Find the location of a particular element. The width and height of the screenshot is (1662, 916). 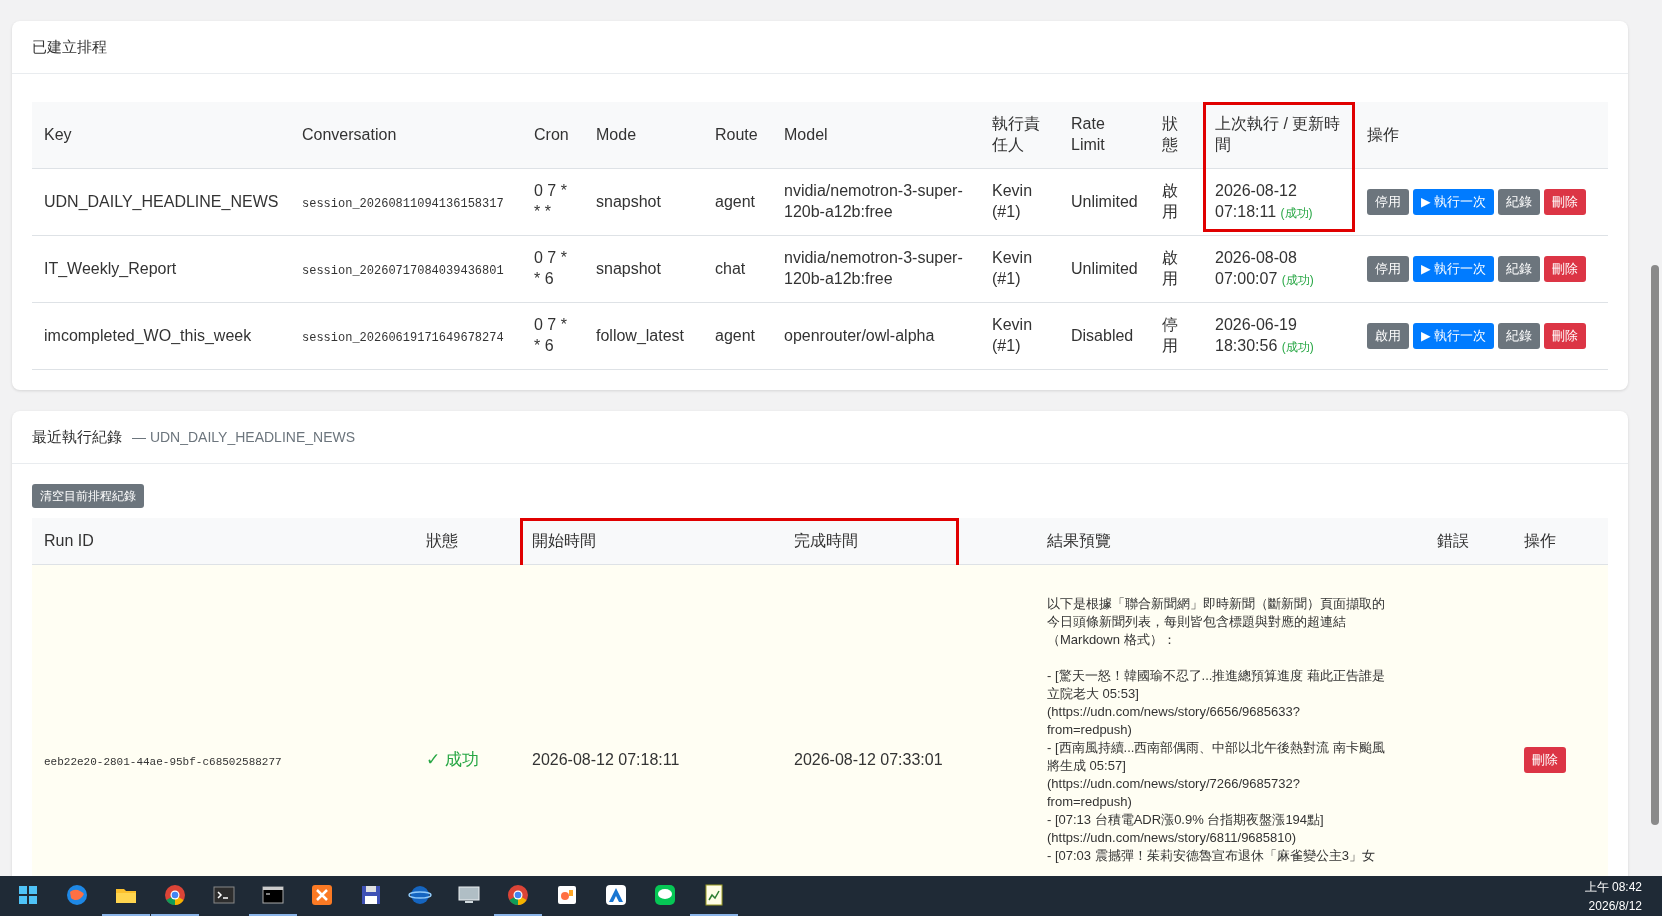

table-cell: IT_Weekly_Report is located at coordinates (161, 269).